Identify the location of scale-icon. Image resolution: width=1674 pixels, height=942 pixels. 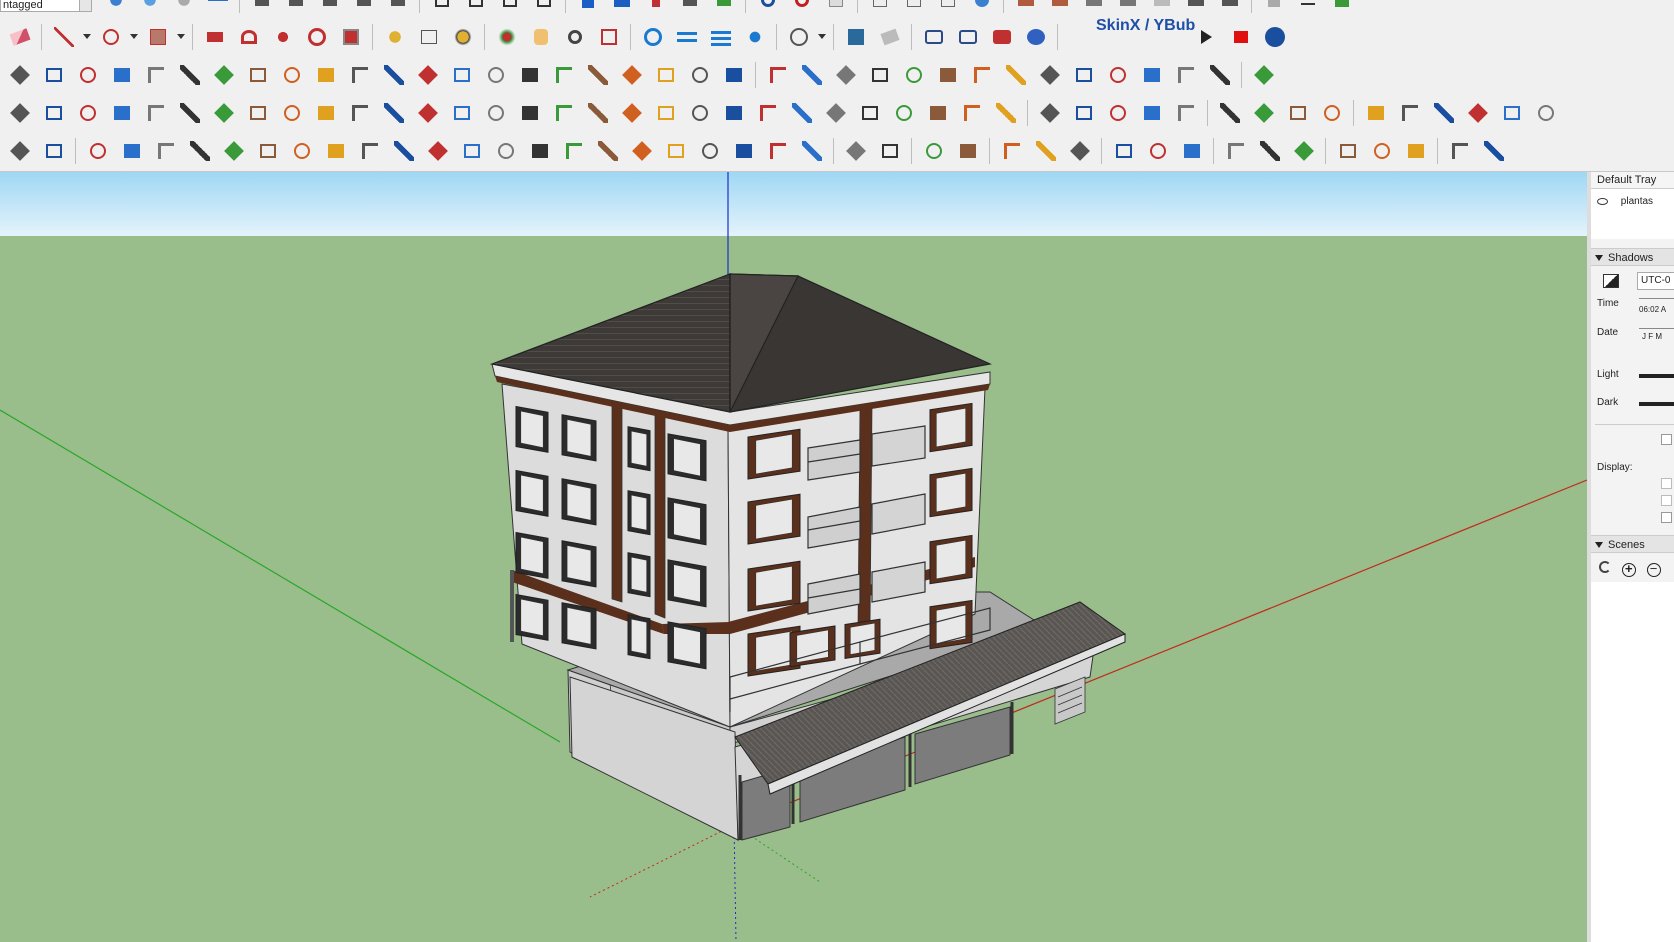
(350, 36).